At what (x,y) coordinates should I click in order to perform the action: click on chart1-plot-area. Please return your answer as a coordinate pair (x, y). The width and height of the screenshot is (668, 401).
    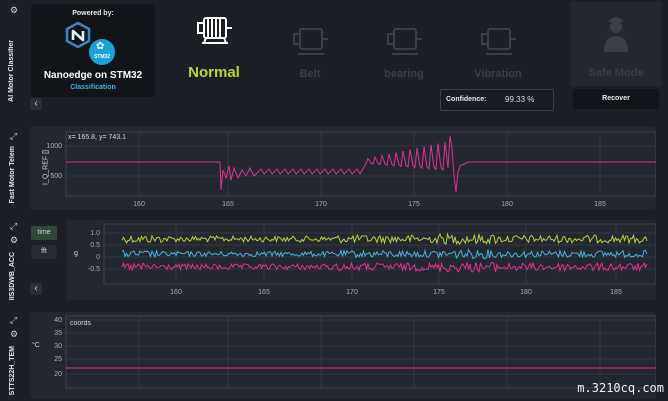
    Looking at the image, I should click on (360, 164).